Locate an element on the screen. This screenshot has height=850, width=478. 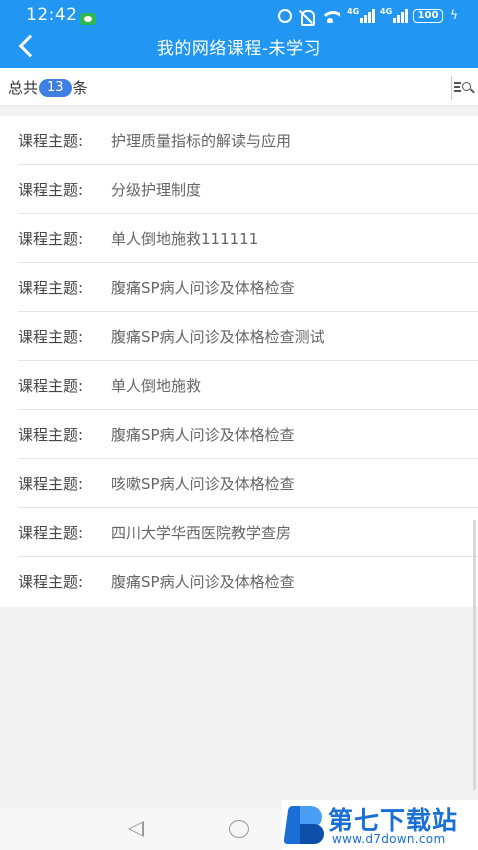
course-title: 腹痛SP病人问诊及体格检查测试 is located at coordinates (218, 336).